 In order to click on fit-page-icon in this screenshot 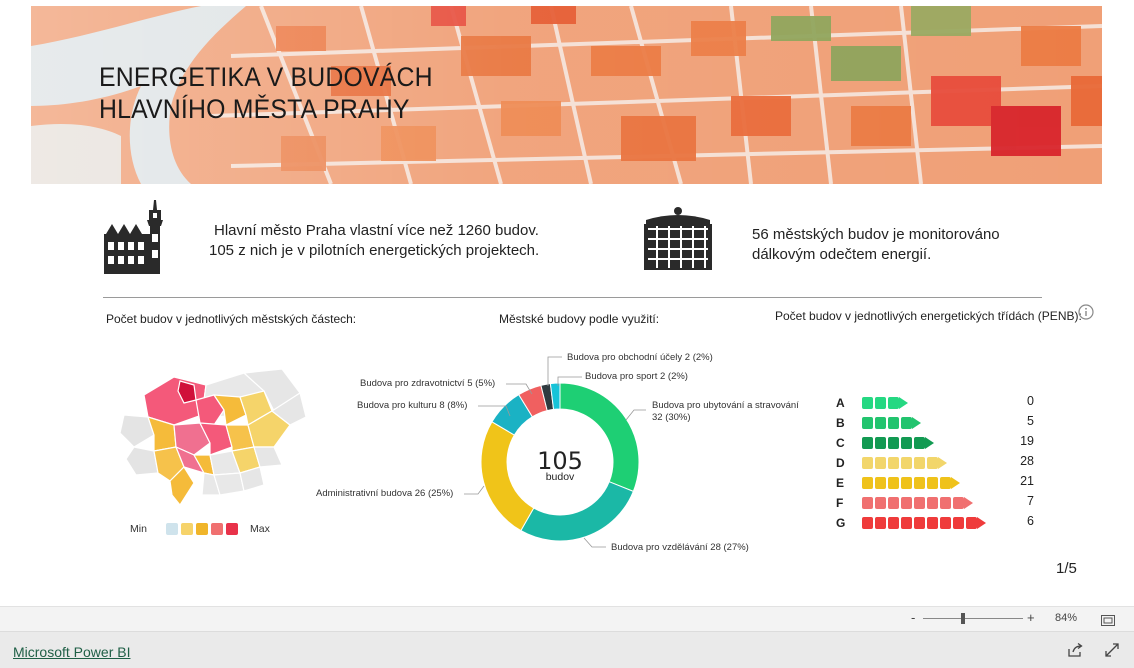, I will do `click(1108, 619)`.